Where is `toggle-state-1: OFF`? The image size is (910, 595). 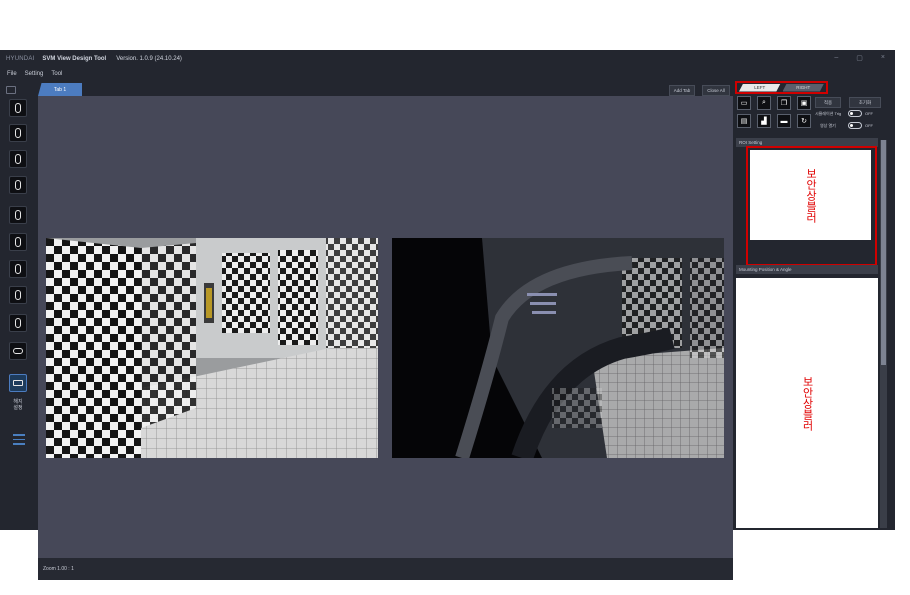
toggle-state-1: OFF is located at coordinates (869, 113).